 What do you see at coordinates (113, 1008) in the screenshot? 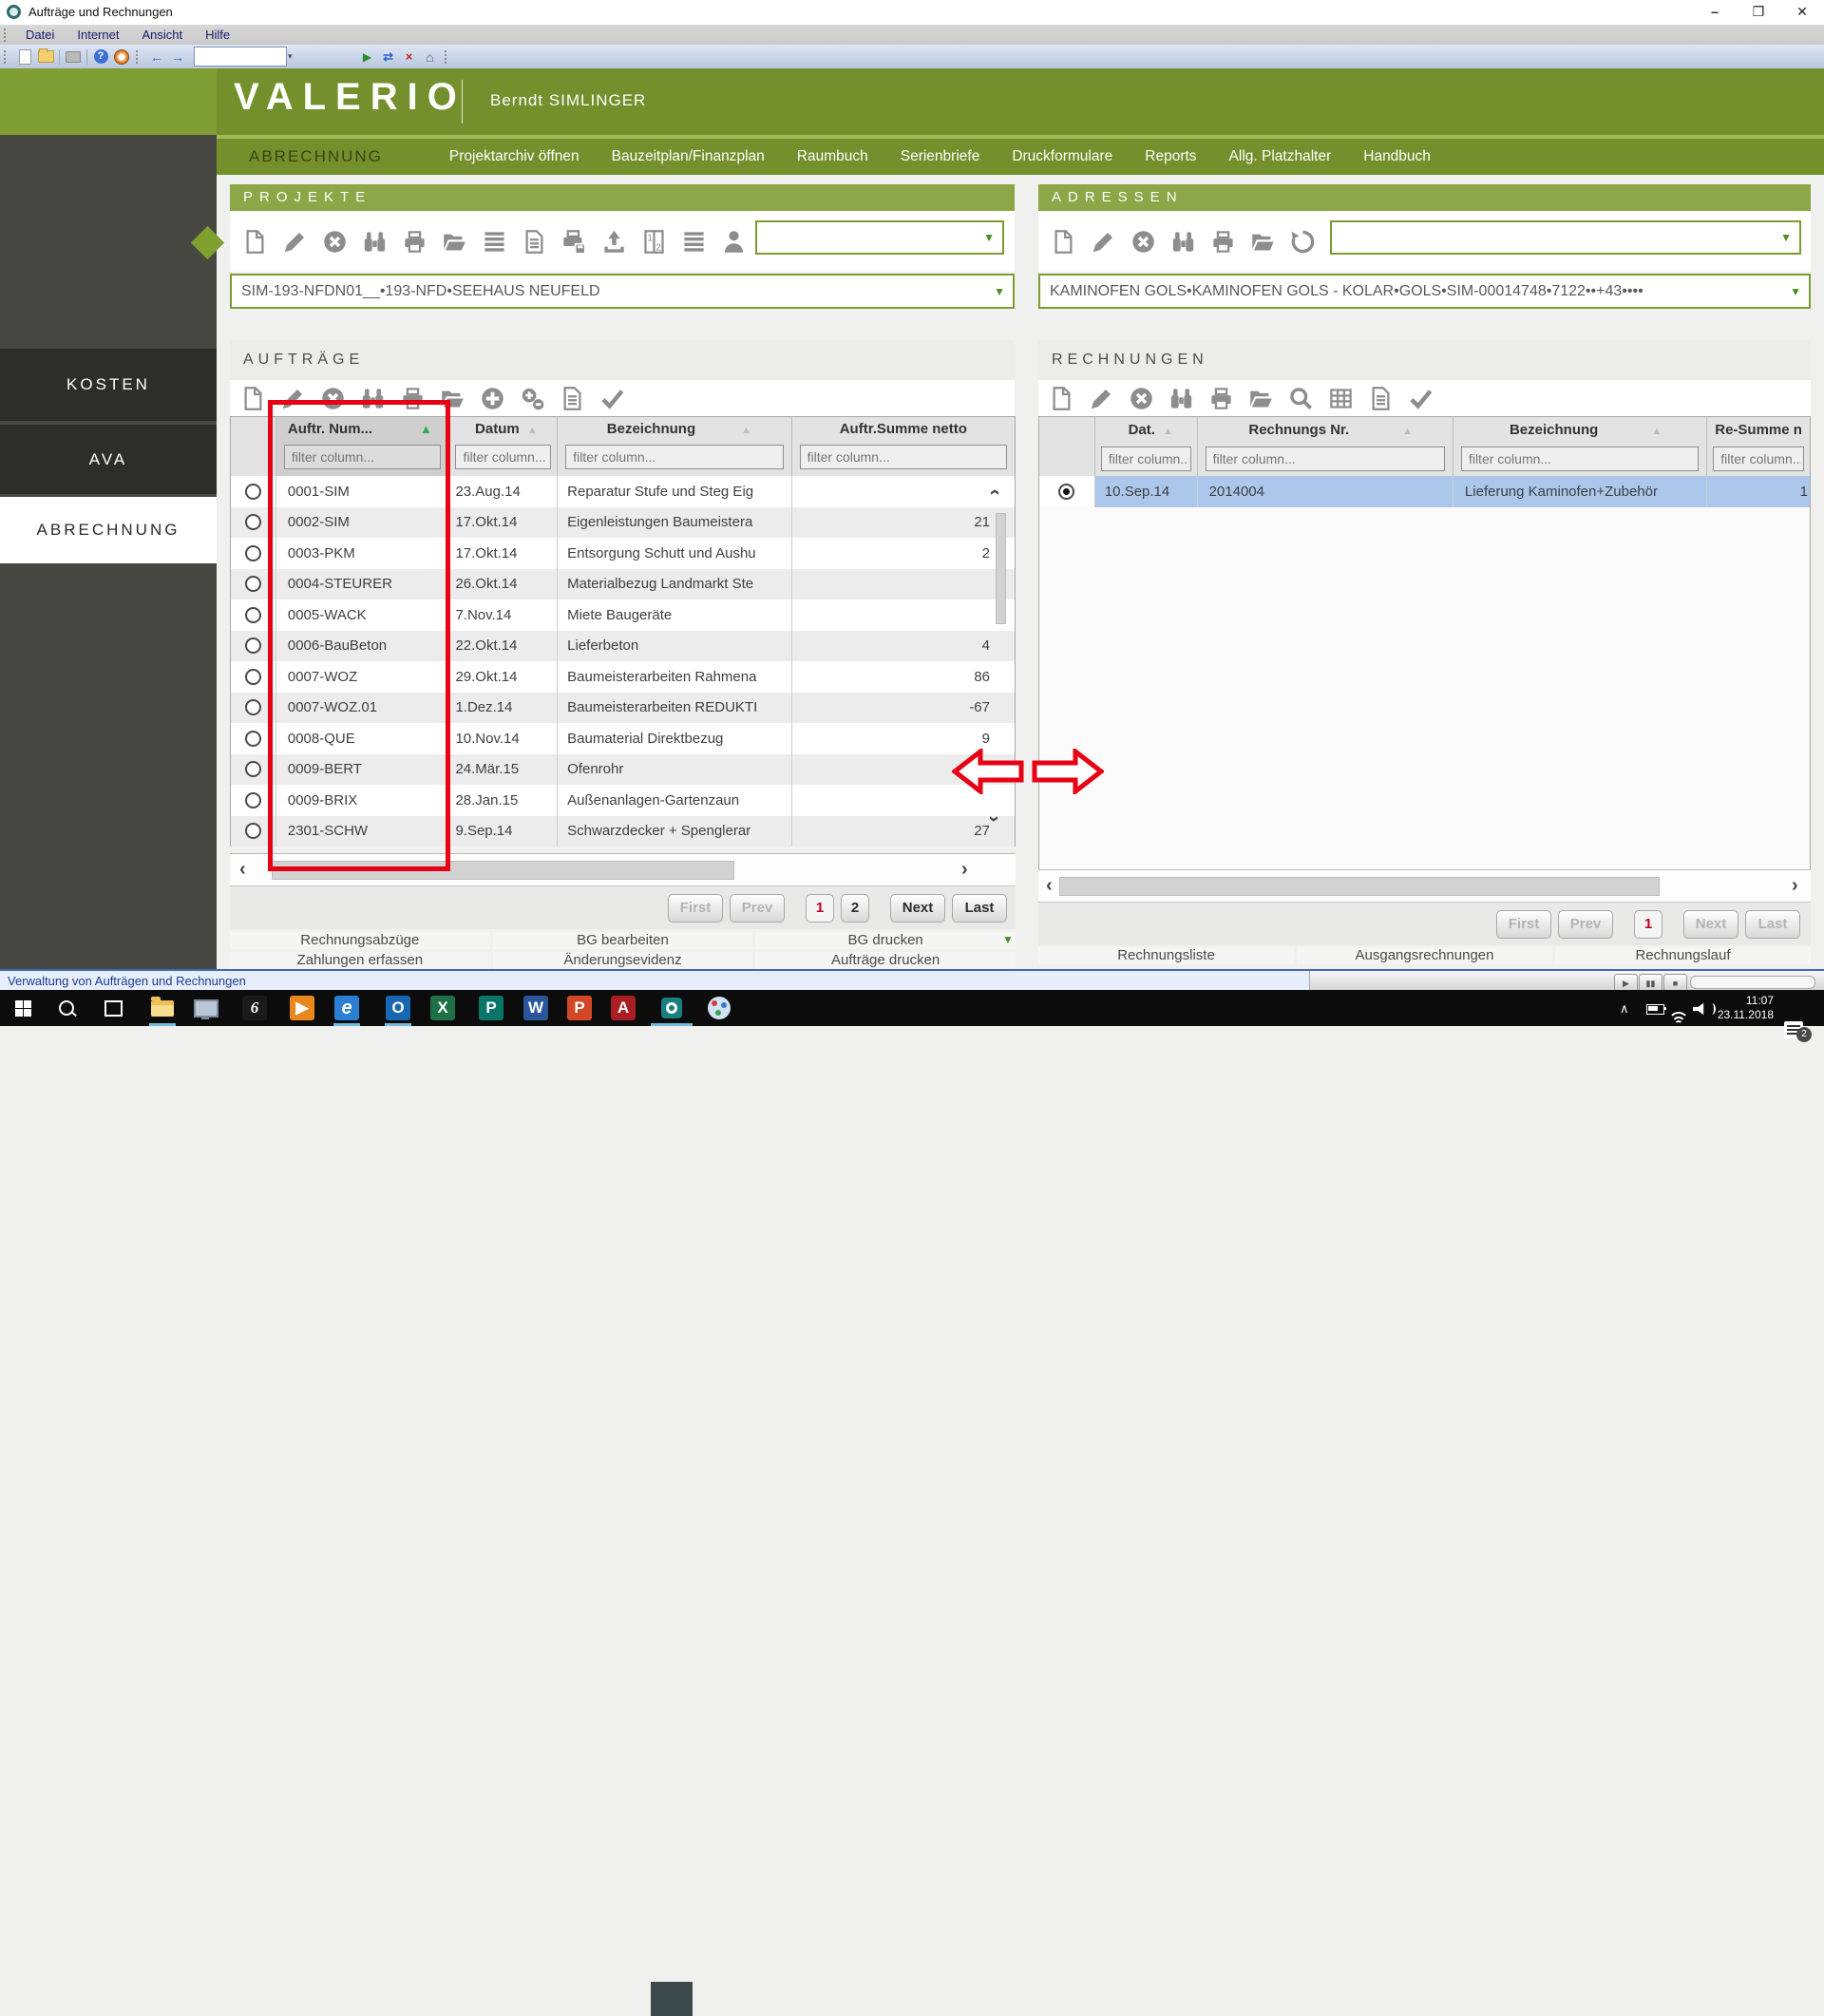
I see `task-view-icon` at bounding box center [113, 1008].